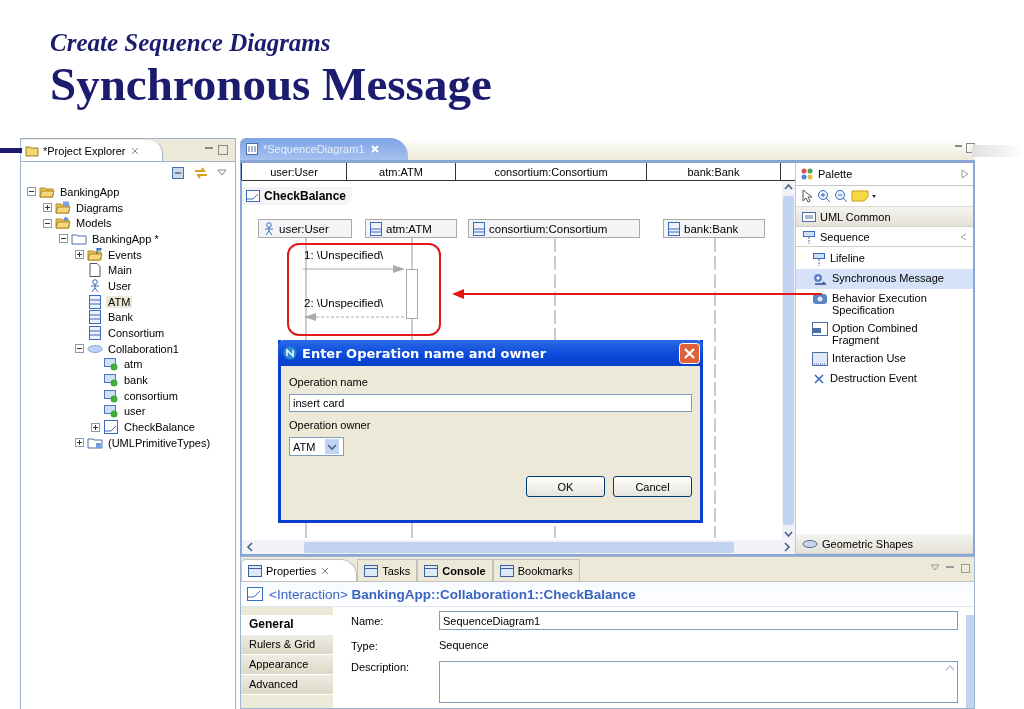  What do you see at coordinates (125, 254) in the screenshot?
I see `tree-item: Events` at bounding box center [125, 254].